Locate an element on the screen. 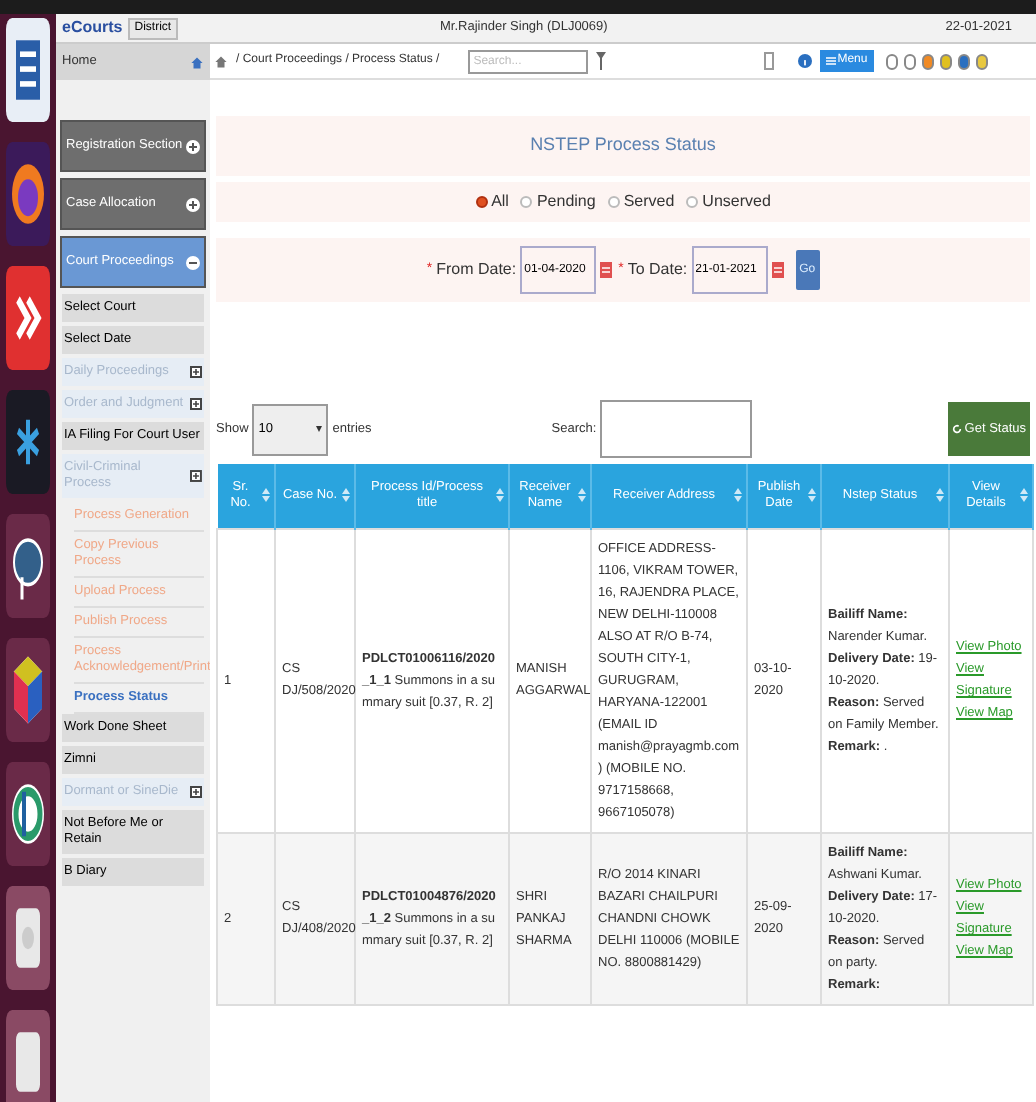 This screenshot has height=1102, width=1036. status-radio: All is located at coordinates (492, 202).